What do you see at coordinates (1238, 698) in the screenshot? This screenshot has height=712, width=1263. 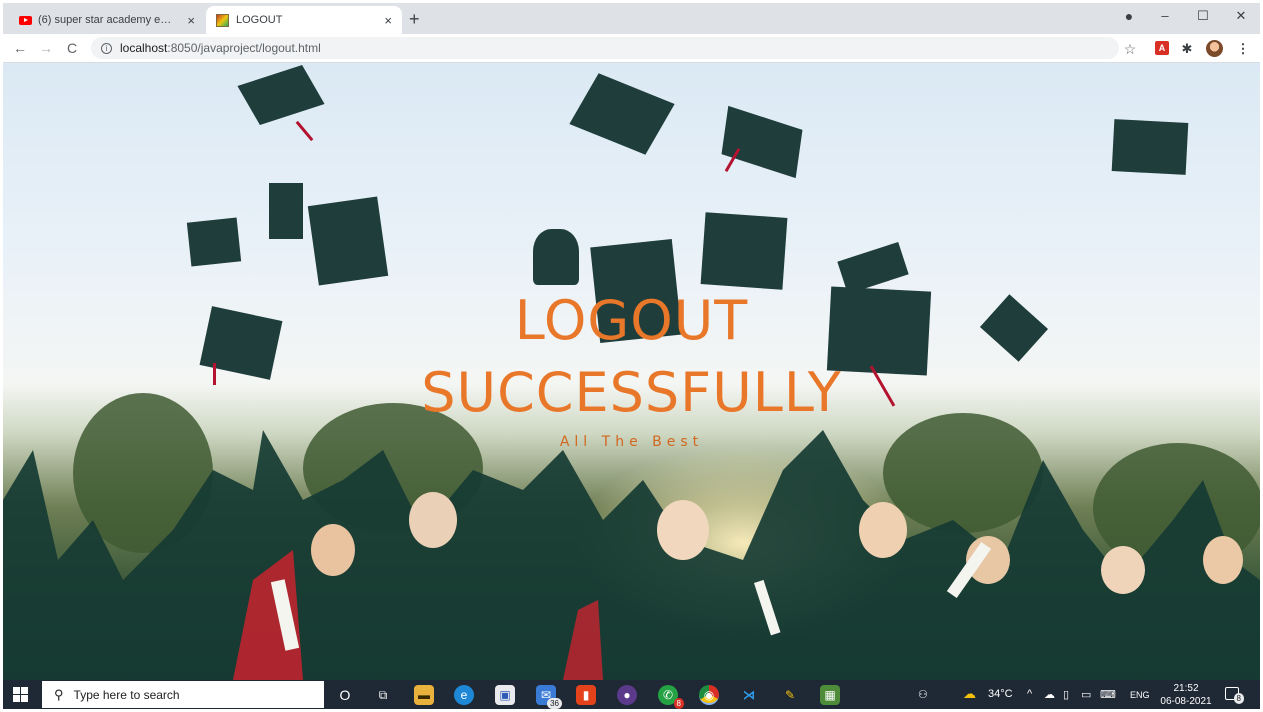 I see `notification-badge: 8` at bounding box center [1238, 698].